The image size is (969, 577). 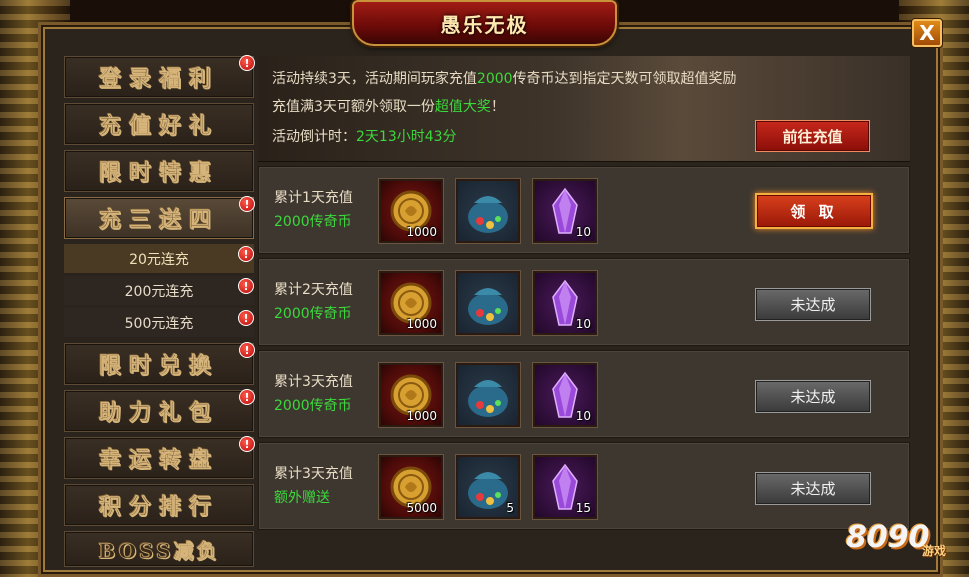 What do you see at coordinates (888, 537) in the screenshot?
I see `logo-brand: 8090` at bounding box center [888, 537].